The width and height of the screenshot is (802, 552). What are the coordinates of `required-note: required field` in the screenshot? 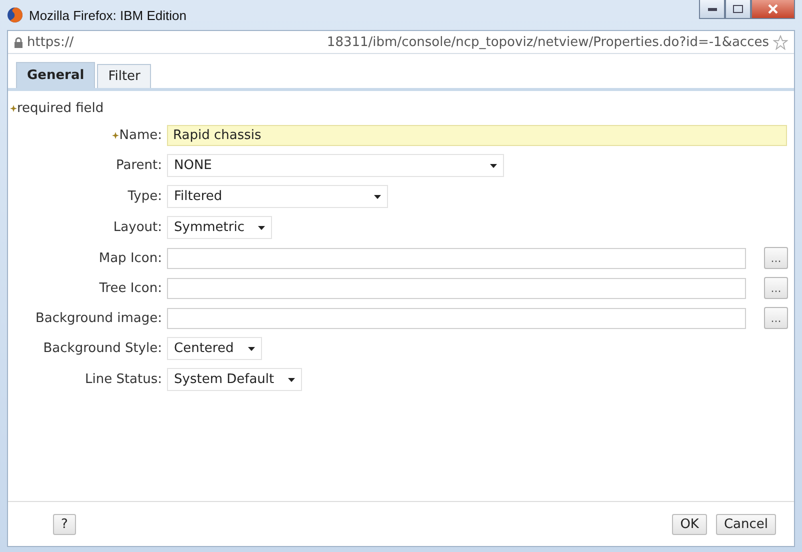 It's located at (60, 108).